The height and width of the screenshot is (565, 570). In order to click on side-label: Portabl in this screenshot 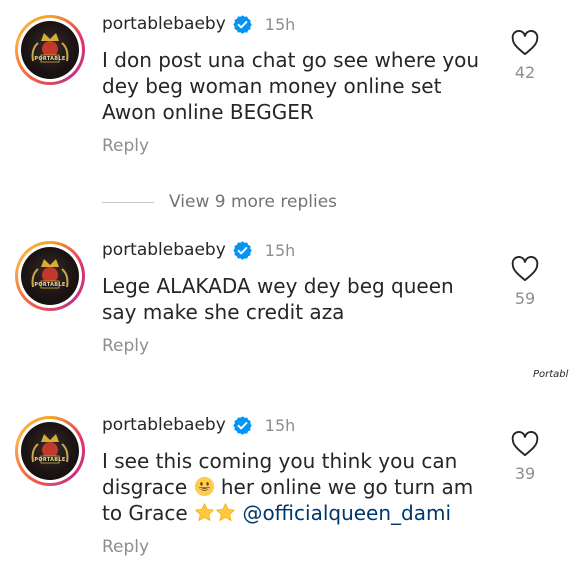, I will do `click(551, 374)`.